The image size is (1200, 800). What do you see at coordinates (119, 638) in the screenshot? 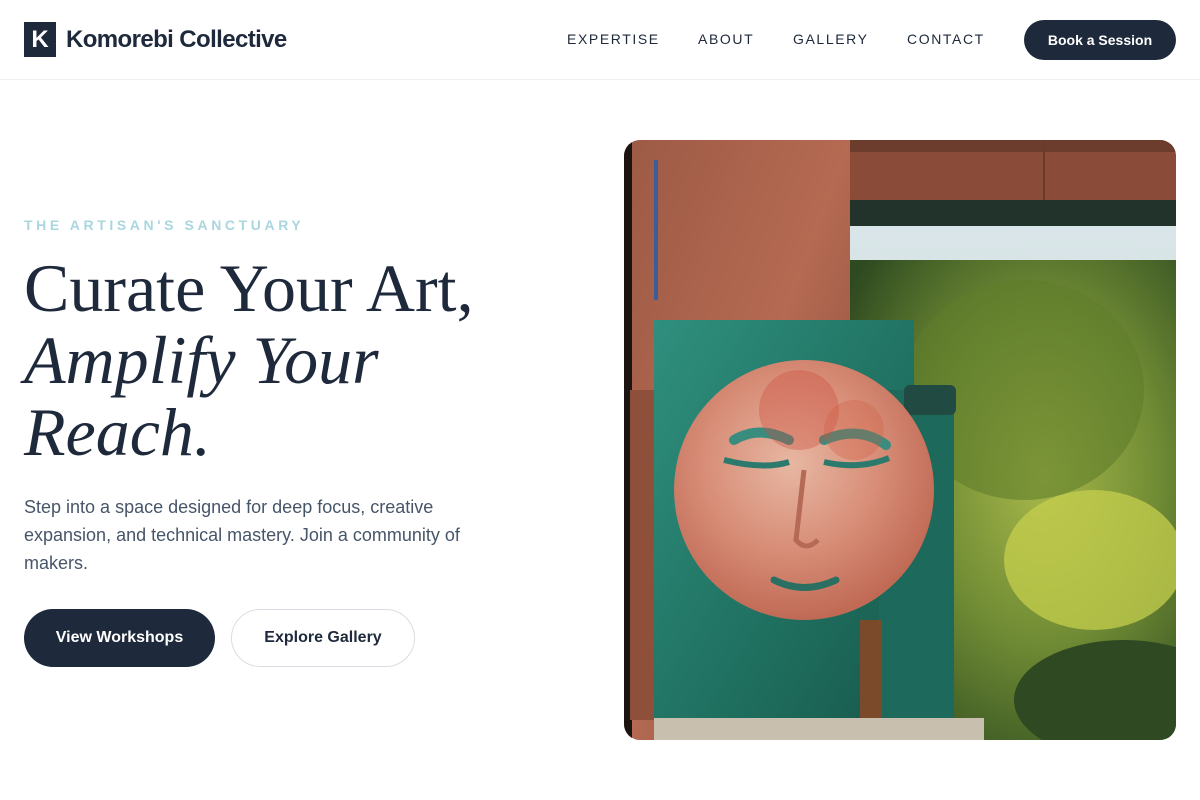
I see `view-workshops-button: View Workshops` at bounding box center [119, 638].